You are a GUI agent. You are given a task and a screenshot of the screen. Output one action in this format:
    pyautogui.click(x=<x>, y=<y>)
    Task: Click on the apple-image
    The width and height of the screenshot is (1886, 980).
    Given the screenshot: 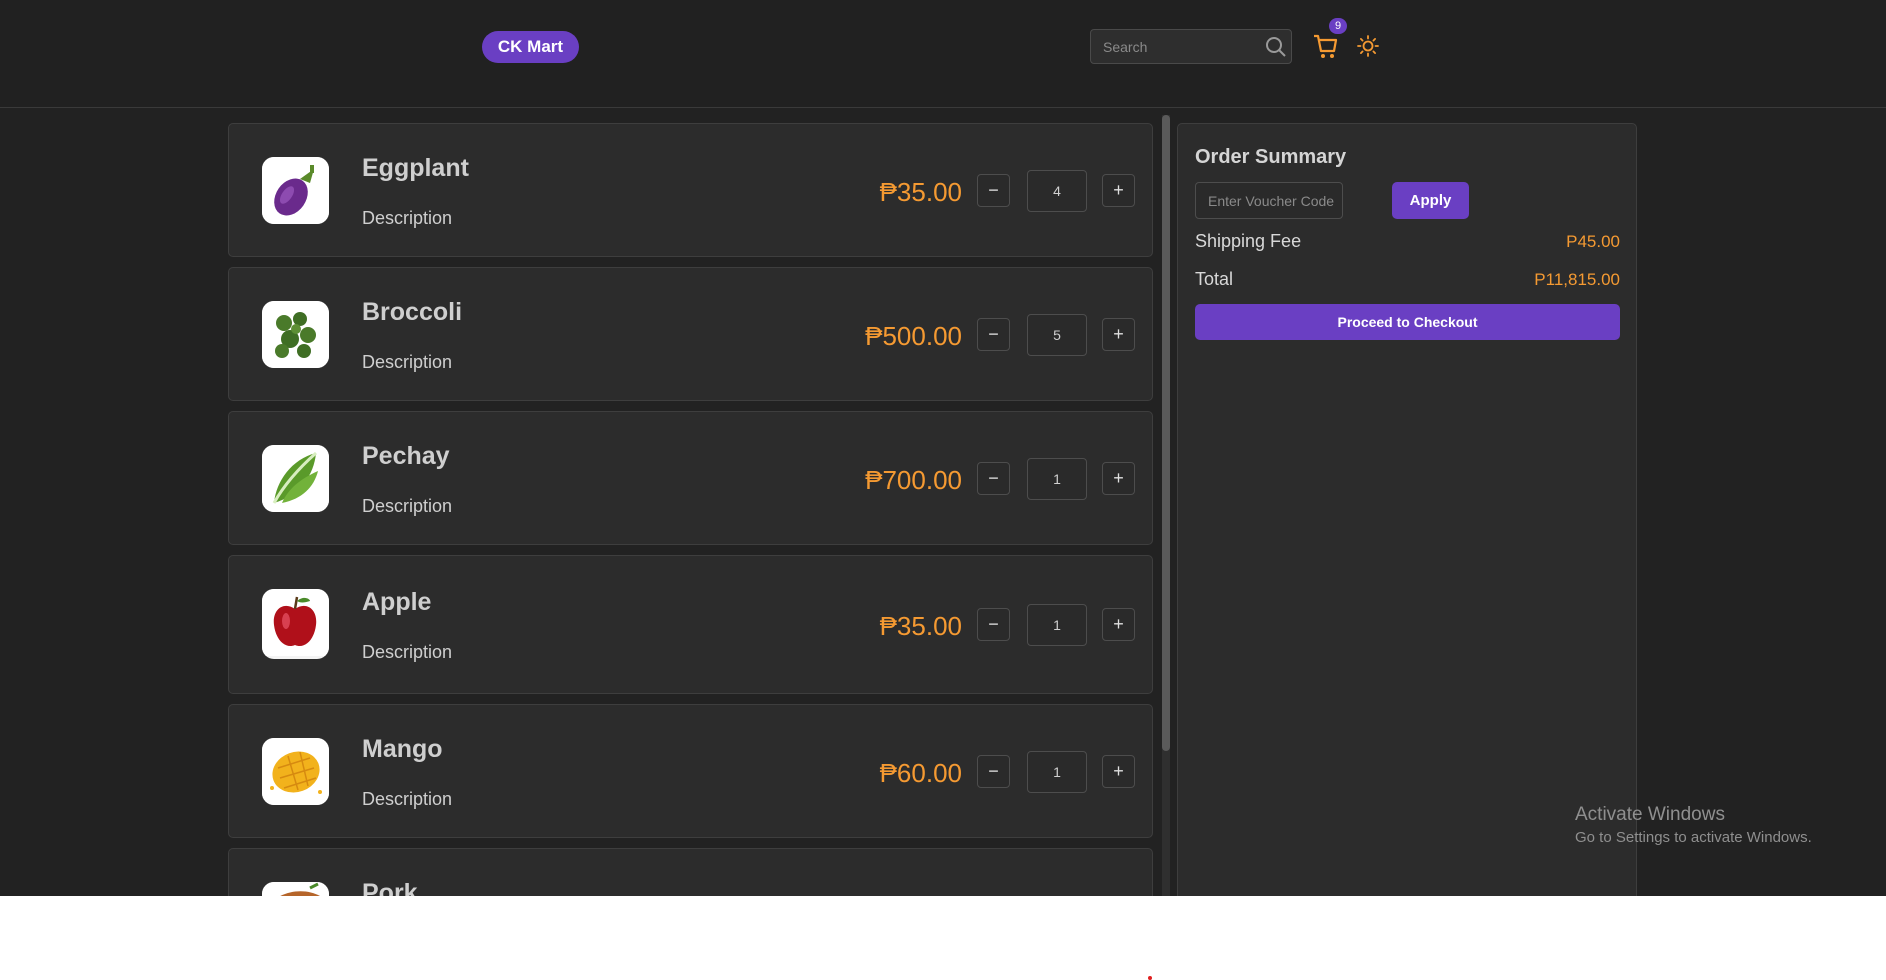 What is the action you would take?
    pyautogui.click(x=295, y=624)
    